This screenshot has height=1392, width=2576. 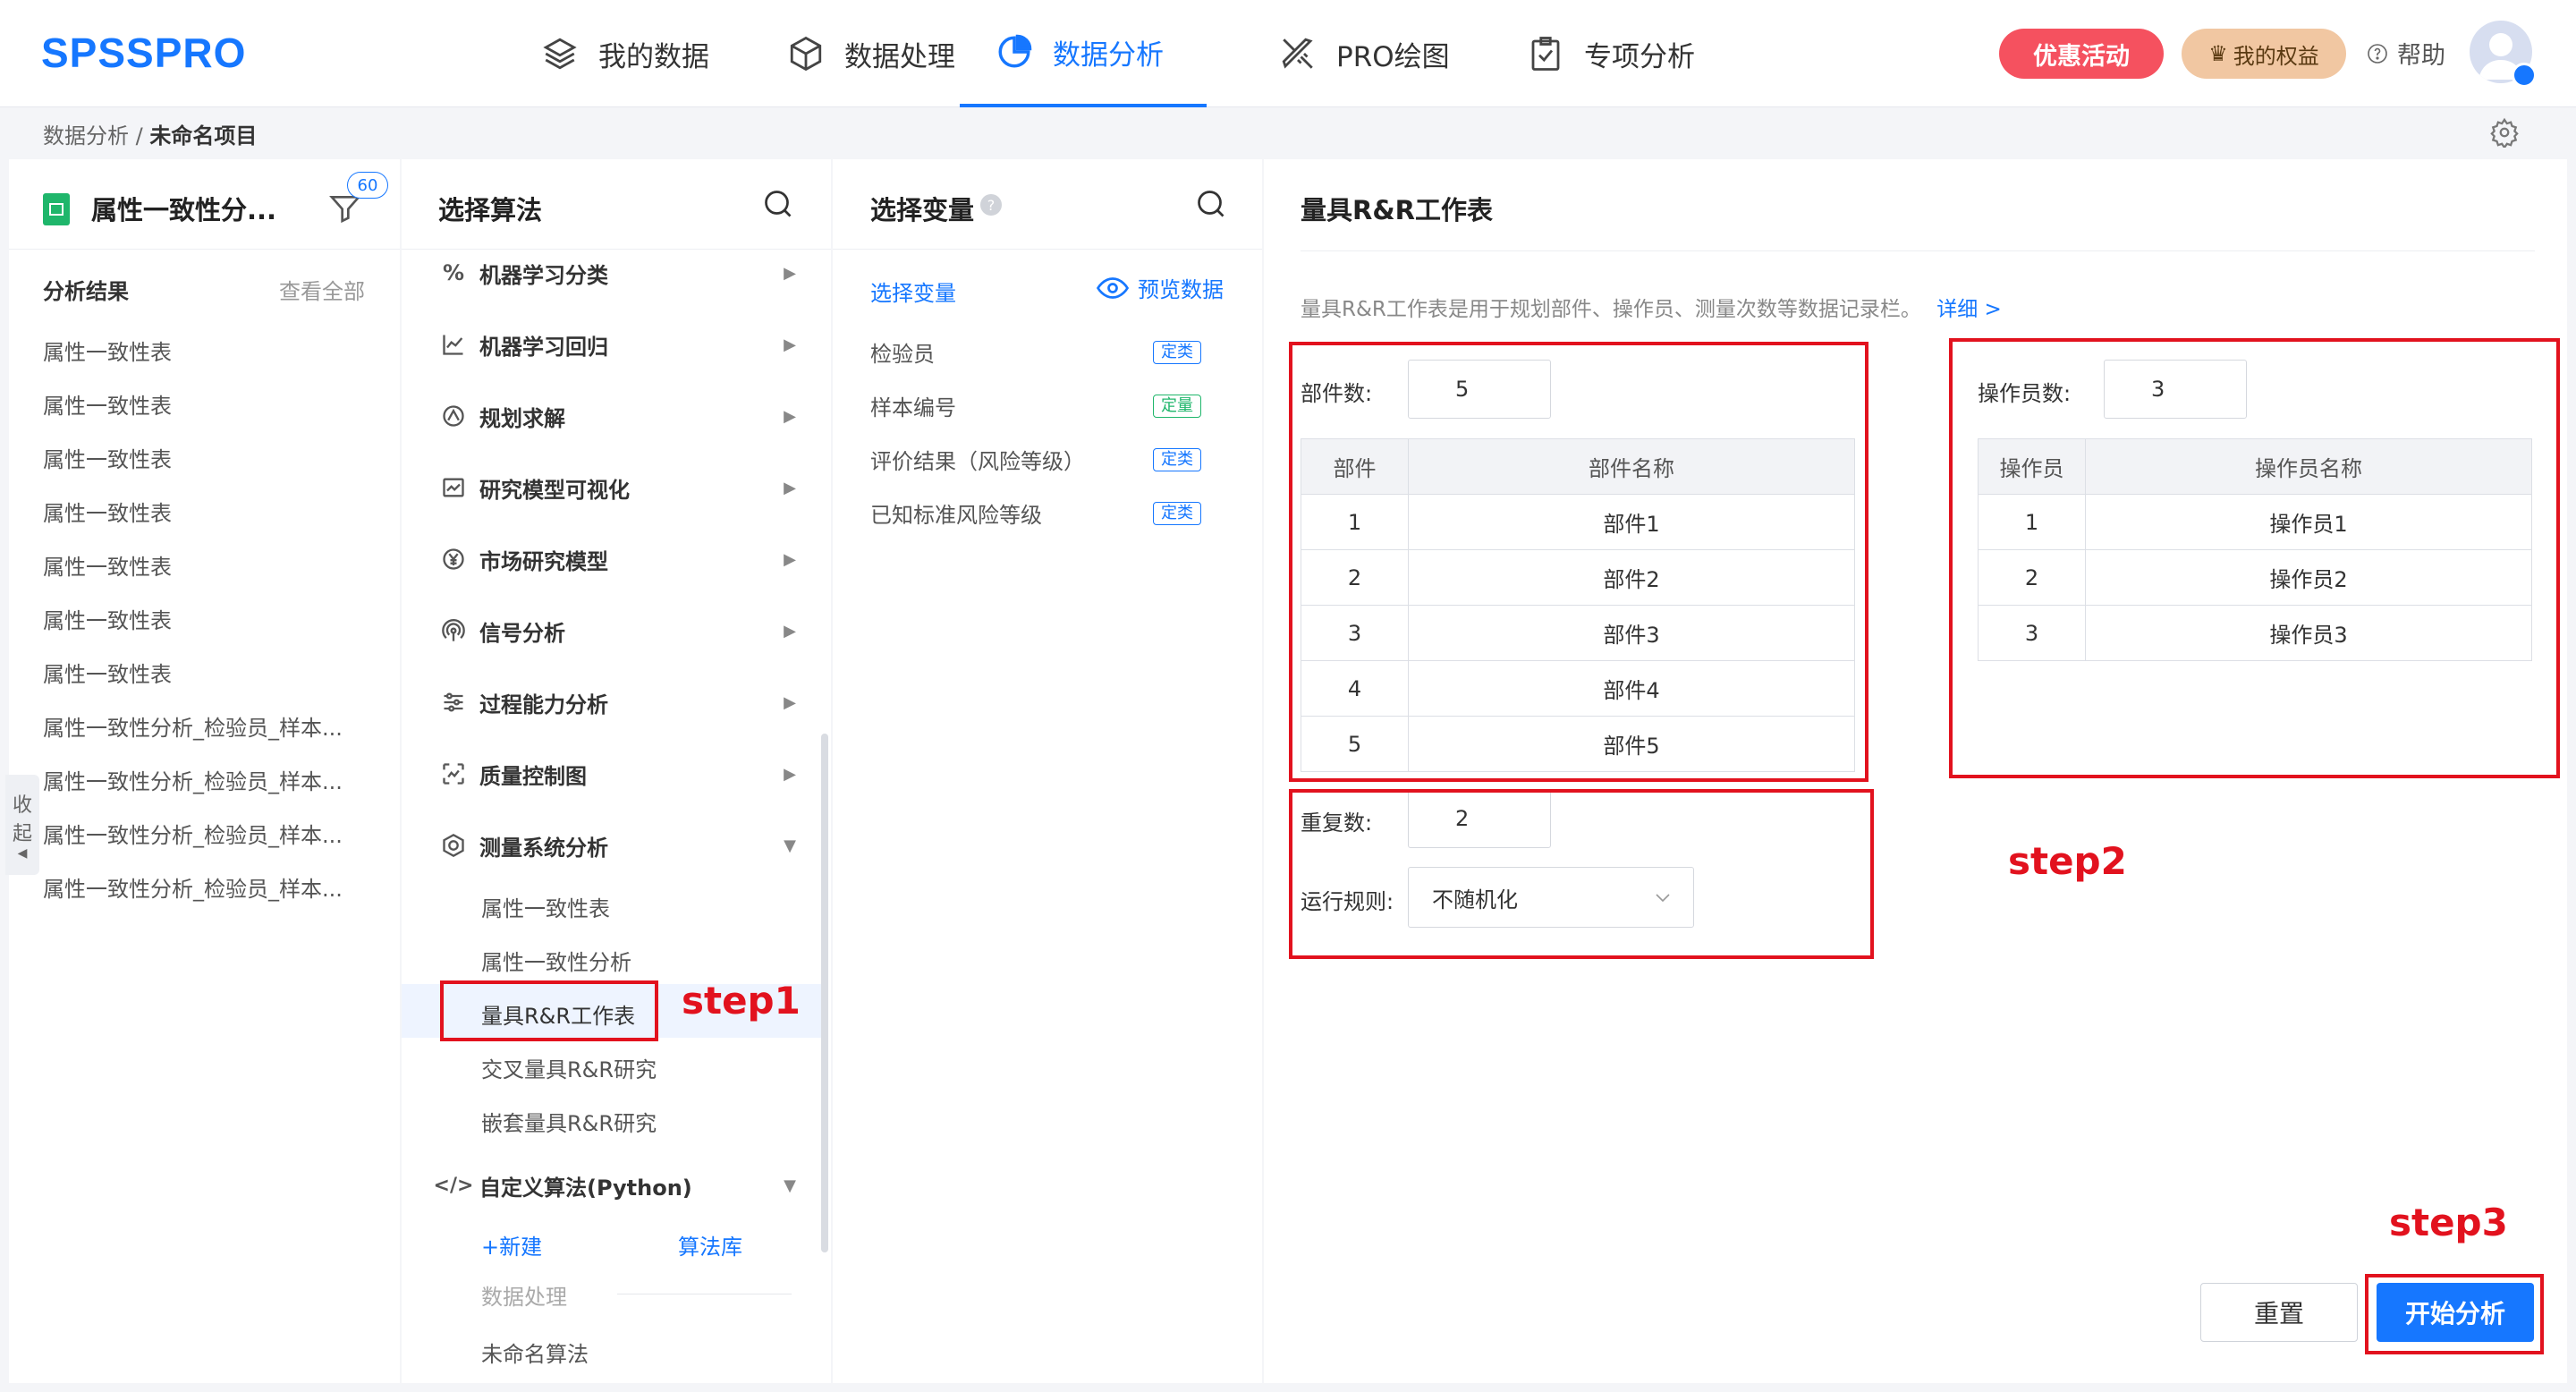 I want to click on chevron-left-icon: ◀, so click(x=22, y=853).